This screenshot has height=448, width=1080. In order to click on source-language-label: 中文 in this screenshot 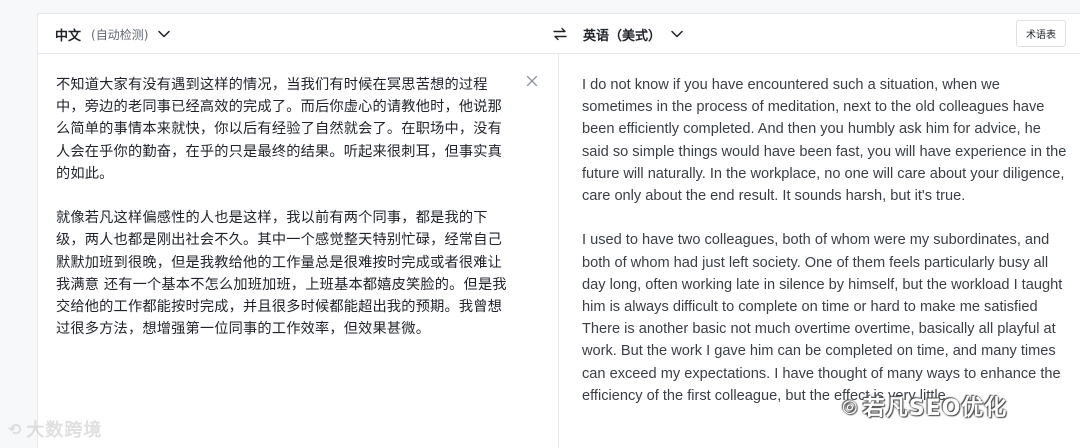, I will do `click(68, 36)`.